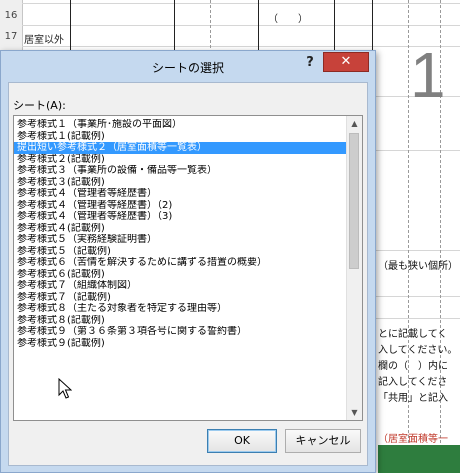 This screenshot has width=460, height=473. Describe the element at coordinates (180, 125) in the screenshot. I see `sheet-list-item: 参考様式１（事業所･施設の平面図）` at that location.